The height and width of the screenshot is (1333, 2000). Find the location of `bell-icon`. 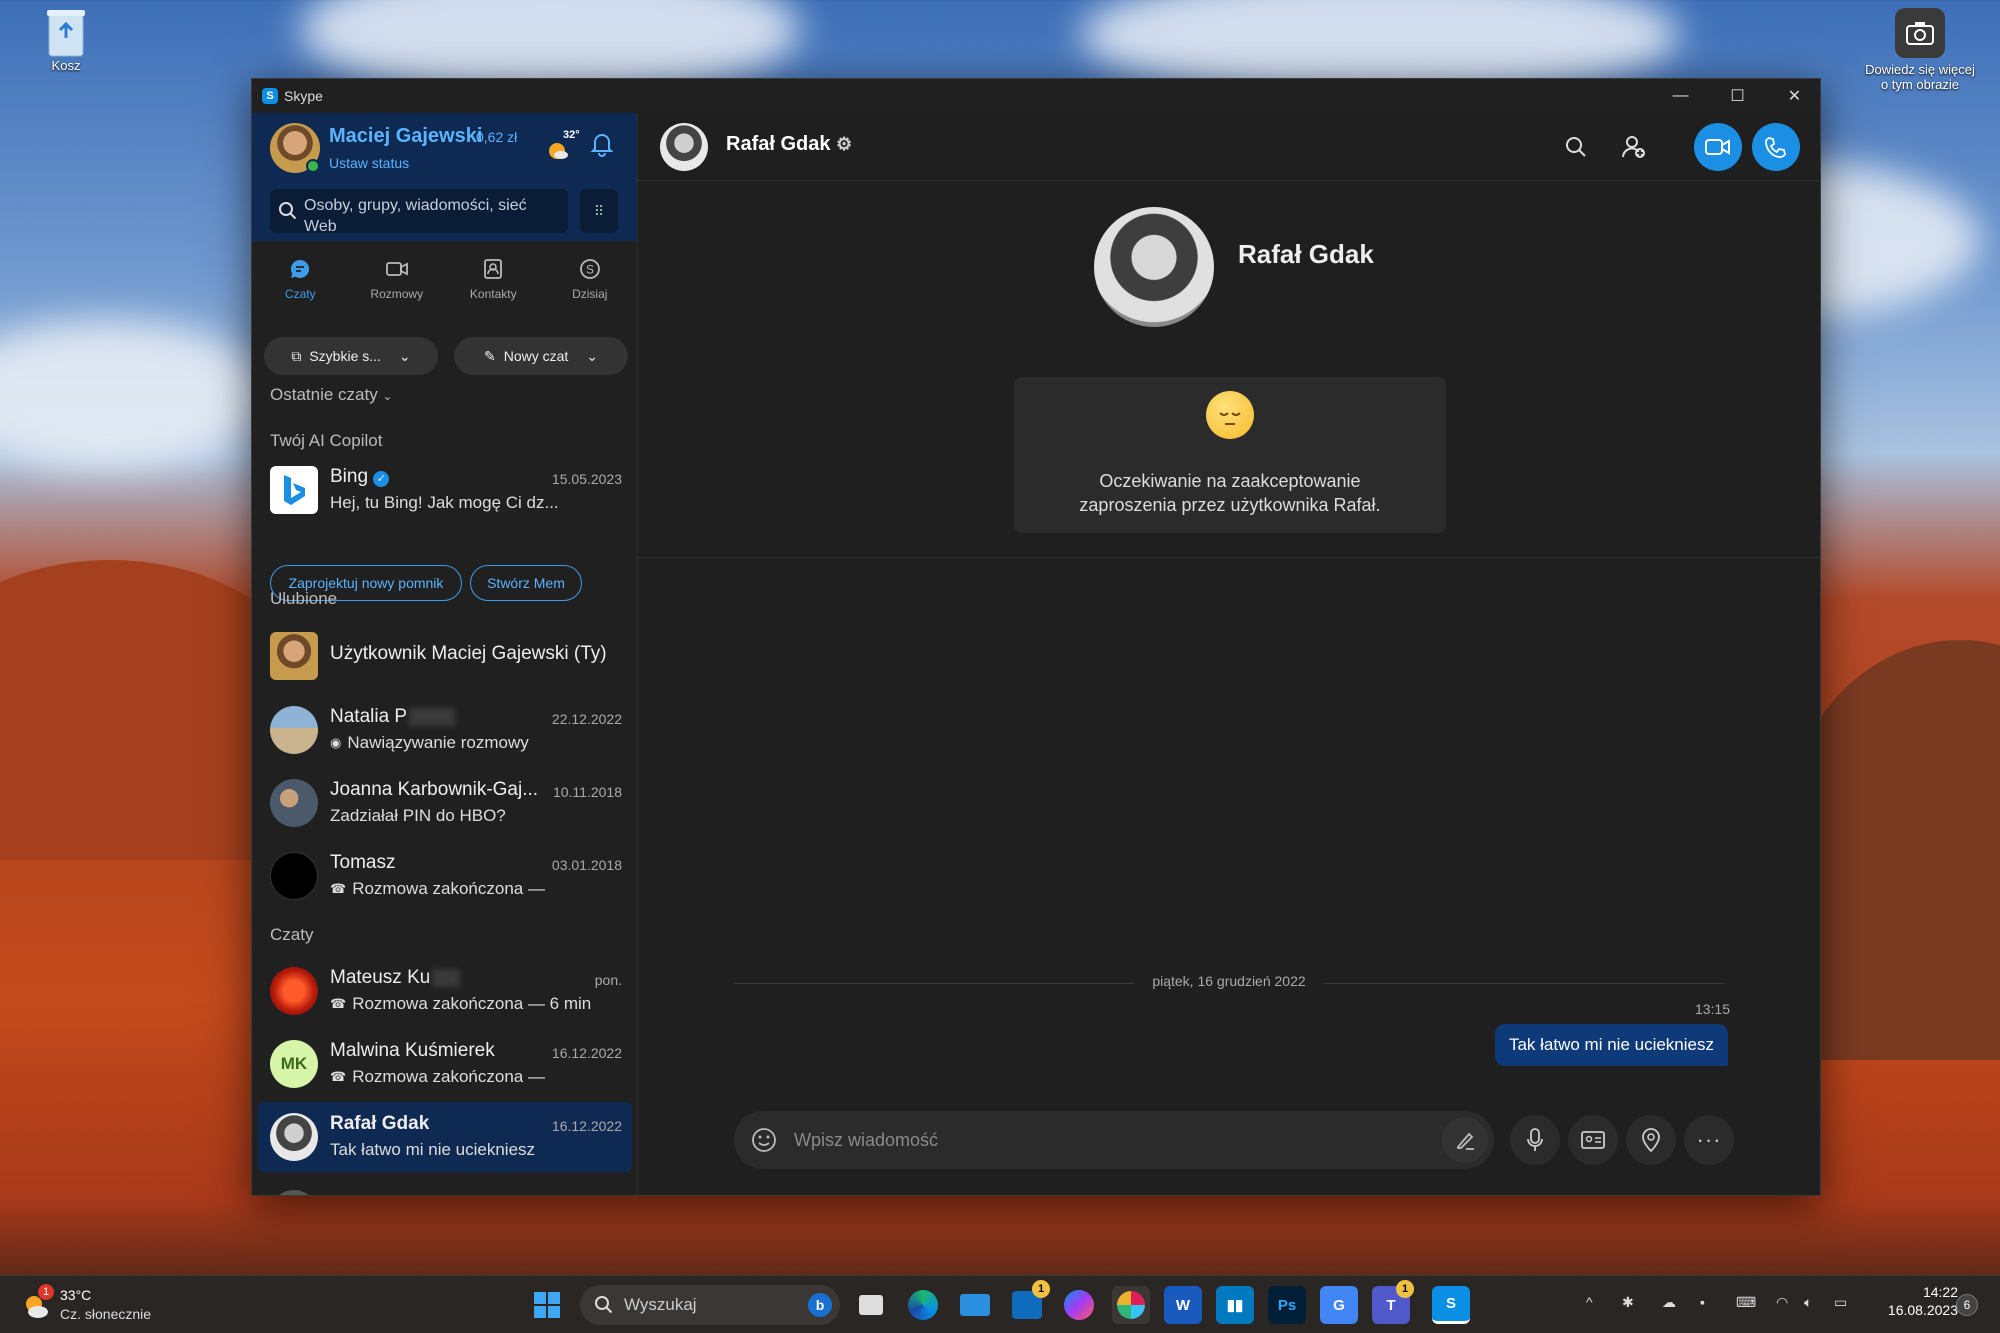

bell-icon is located at coordinates (602, 145).